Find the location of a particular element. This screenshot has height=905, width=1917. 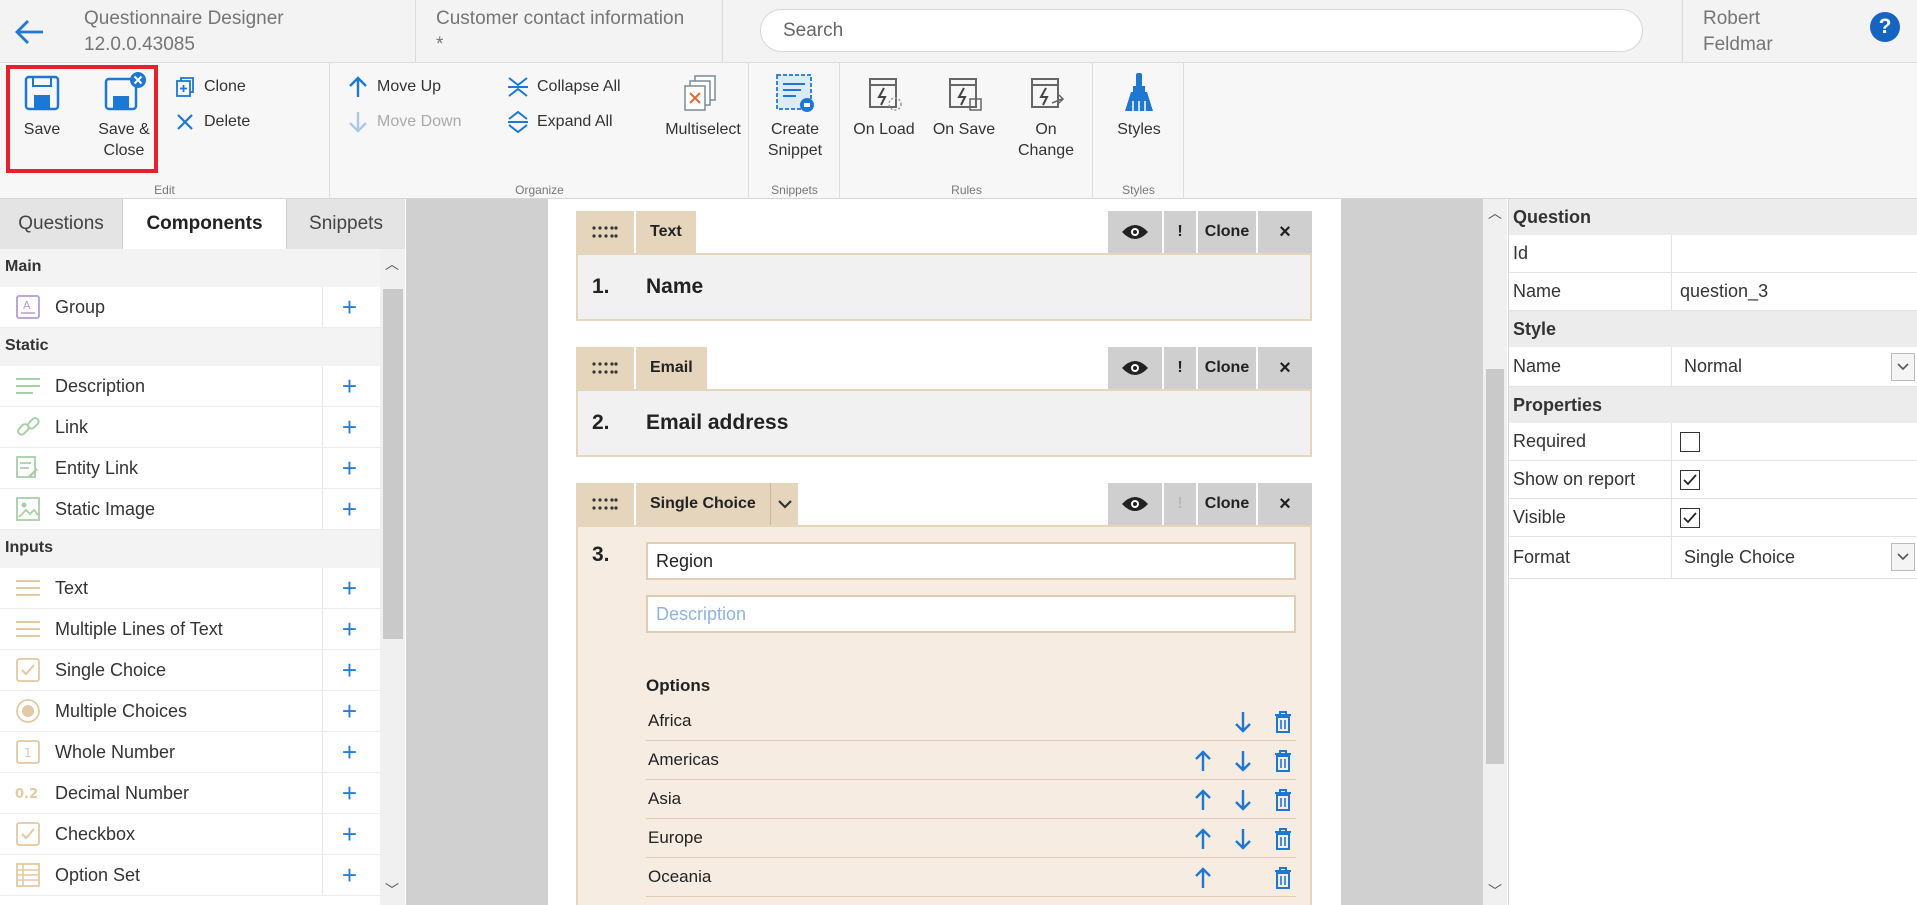

move-down-button: Move Down is located at coordinates (403, 122).